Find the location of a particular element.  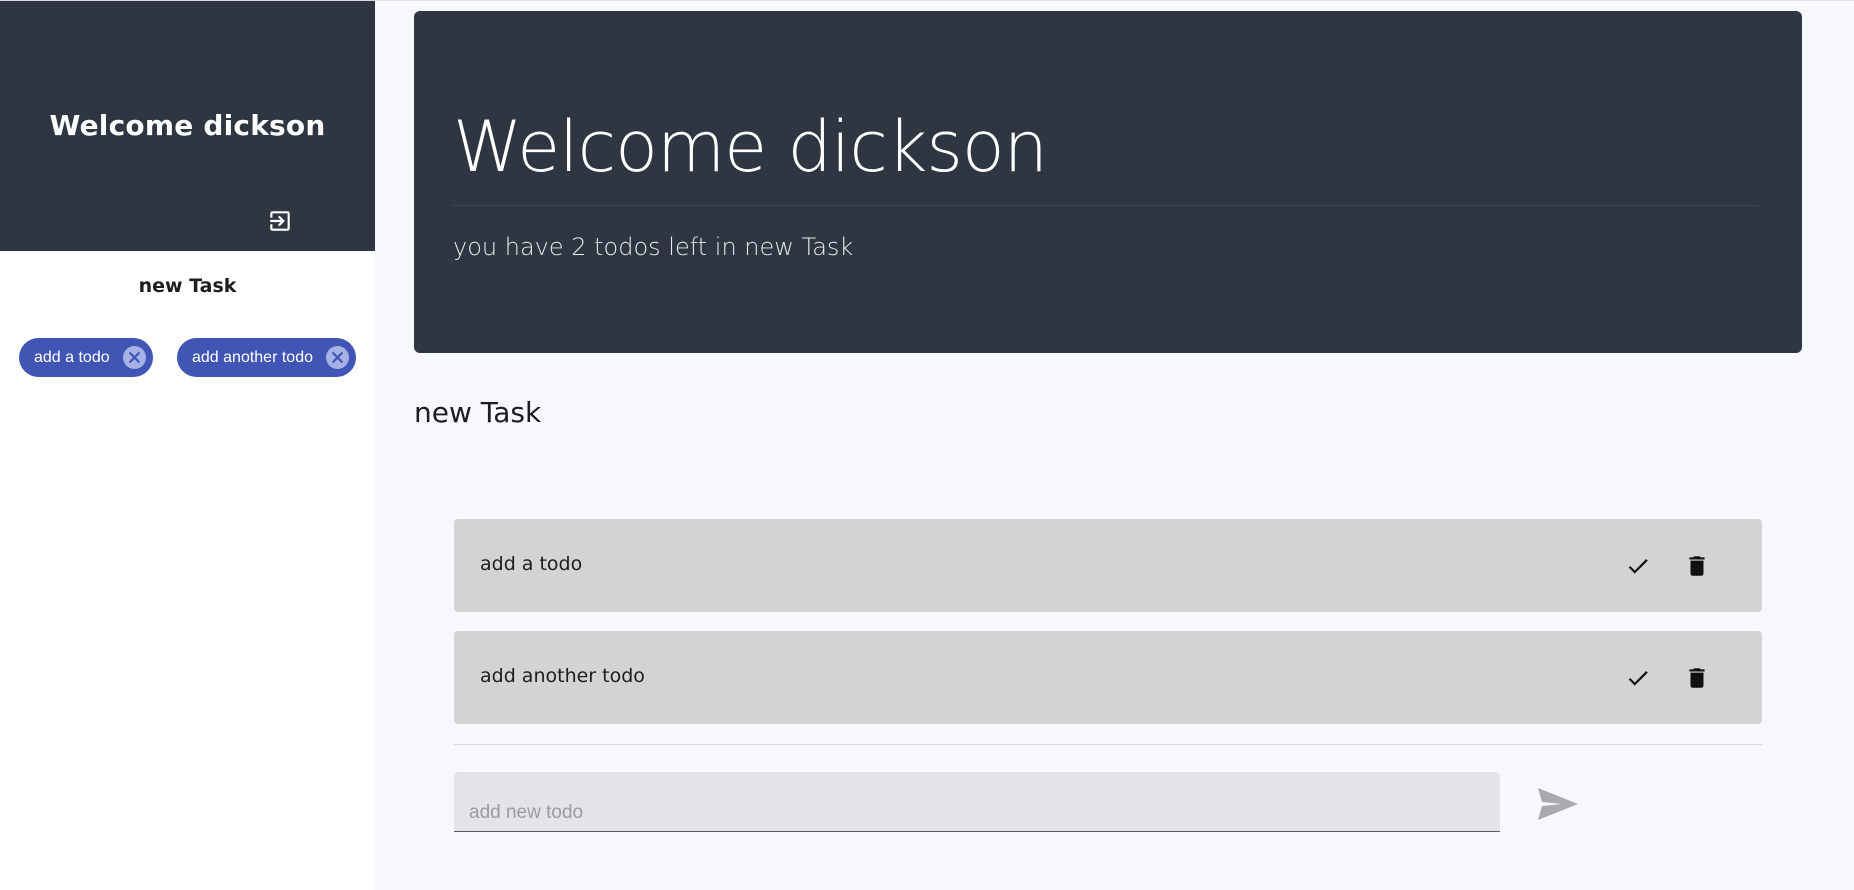

logout-icon is located at coordinates (280, 221).